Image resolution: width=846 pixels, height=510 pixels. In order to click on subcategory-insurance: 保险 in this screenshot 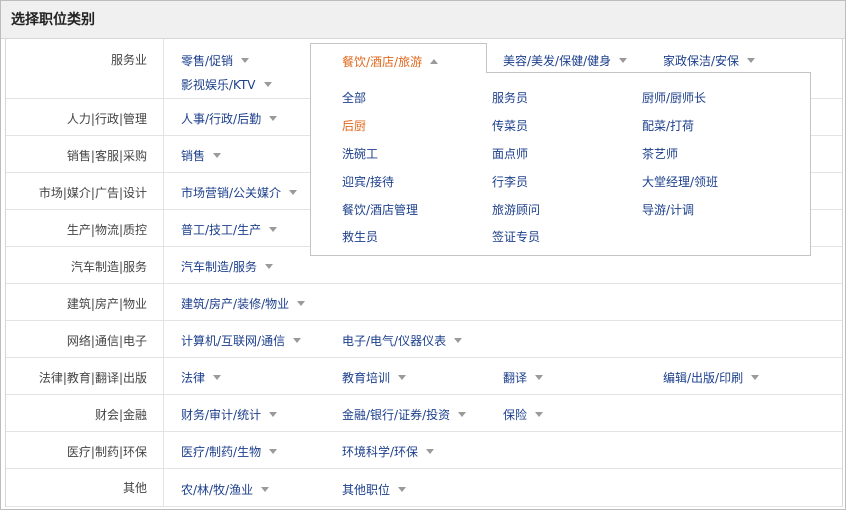, I will do `click(523, 414)`.